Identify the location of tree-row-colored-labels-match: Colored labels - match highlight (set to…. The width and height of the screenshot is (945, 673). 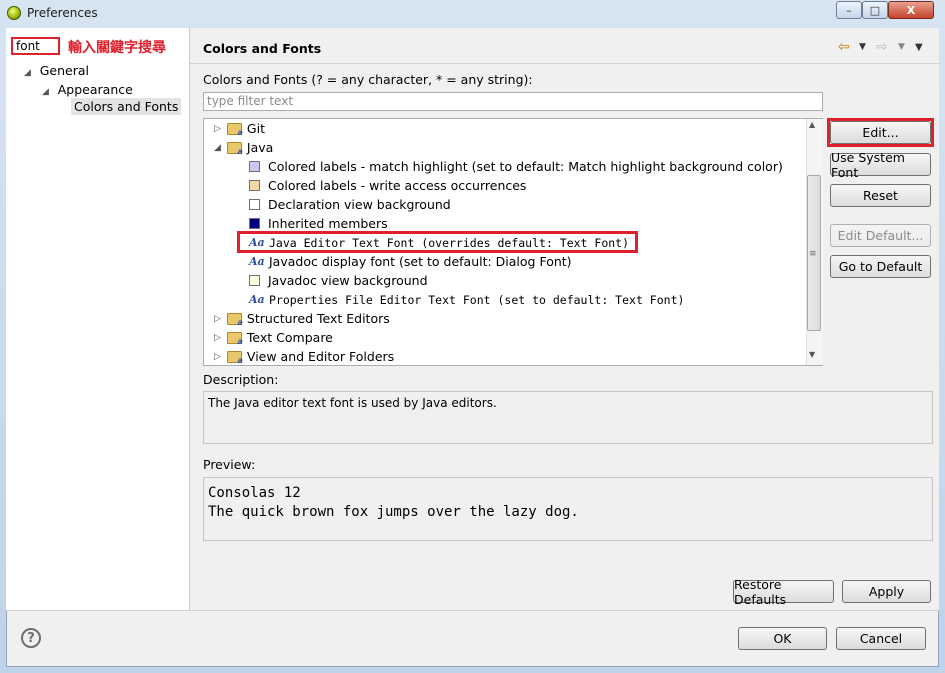
(516, 166).